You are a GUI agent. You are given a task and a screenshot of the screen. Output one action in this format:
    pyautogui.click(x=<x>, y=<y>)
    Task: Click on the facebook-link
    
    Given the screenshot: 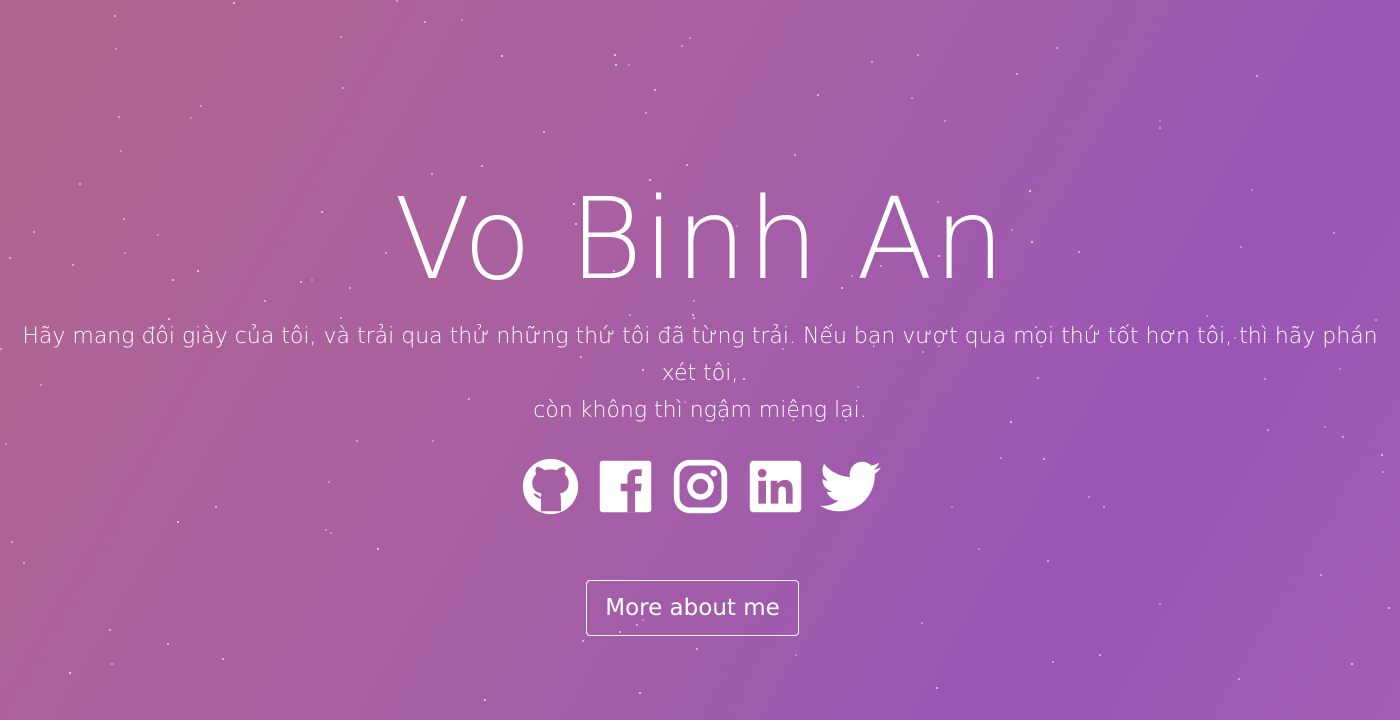 What is the action you would take?
    pyautogui.click(x=625, y=486)
    